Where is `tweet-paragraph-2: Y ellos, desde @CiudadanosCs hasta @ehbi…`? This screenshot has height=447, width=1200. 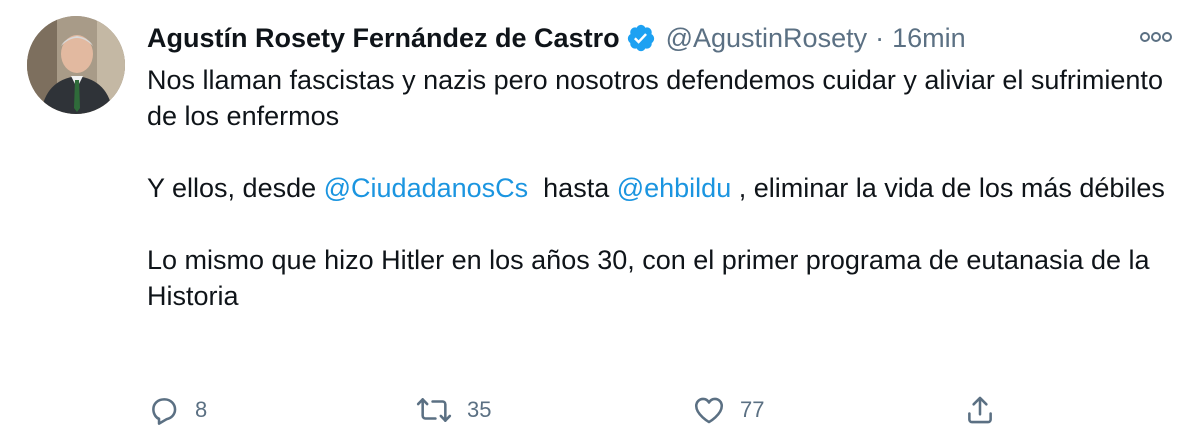 tweet-paragraph-2: Y ellos, desde @CiudadanosCs hasta @ehbi… is located at coordinates (662, 188).